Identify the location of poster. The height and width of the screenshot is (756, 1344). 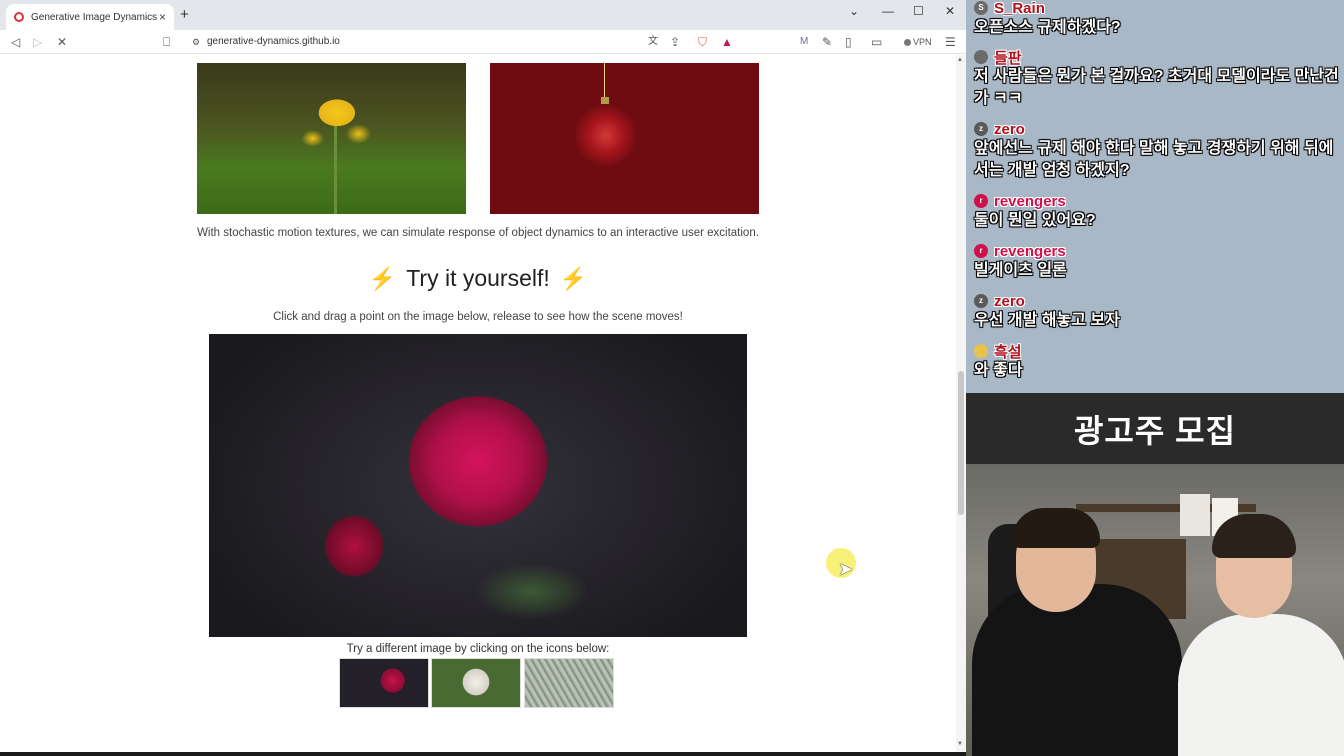
(1195, 515).